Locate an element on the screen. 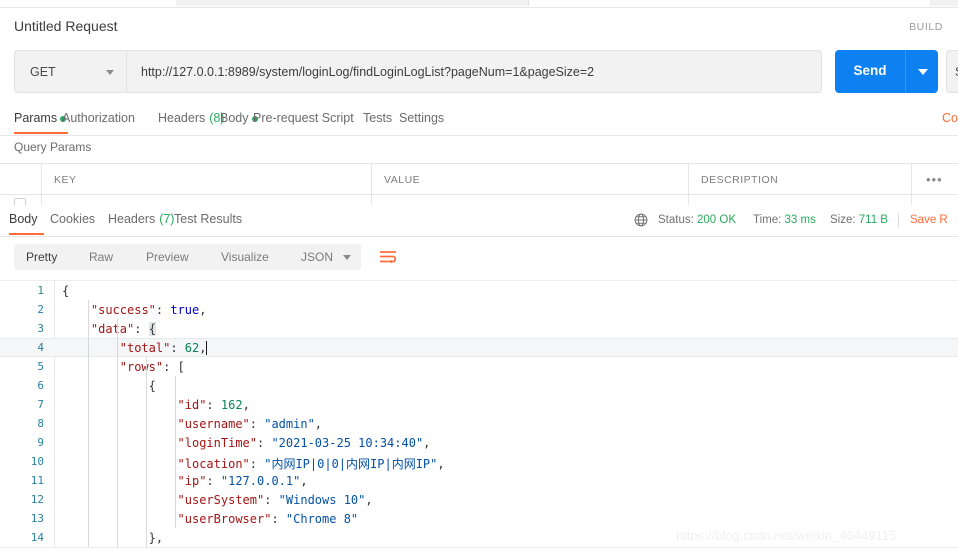 The height and width of the screenshot is (556, 958). code-line: 6{ is located at coordinates (479, 385).